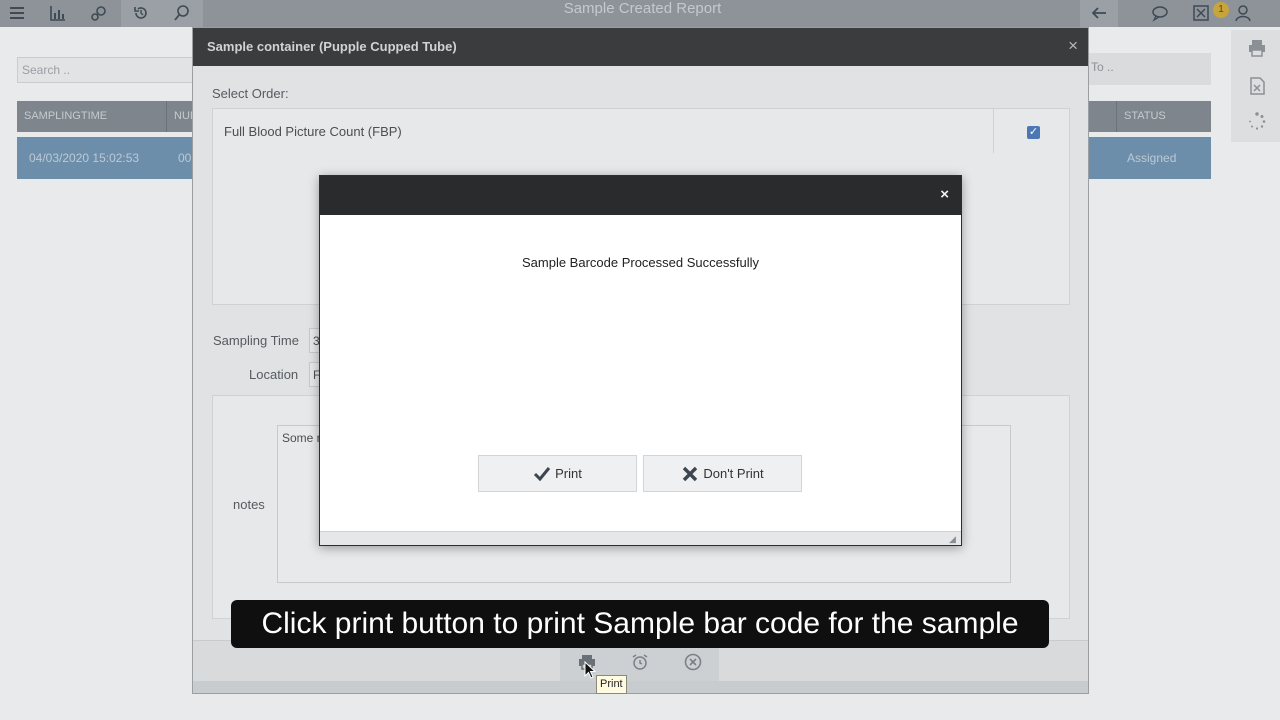  I want to click on order-checkbox: ✓, so click(1033, 132).